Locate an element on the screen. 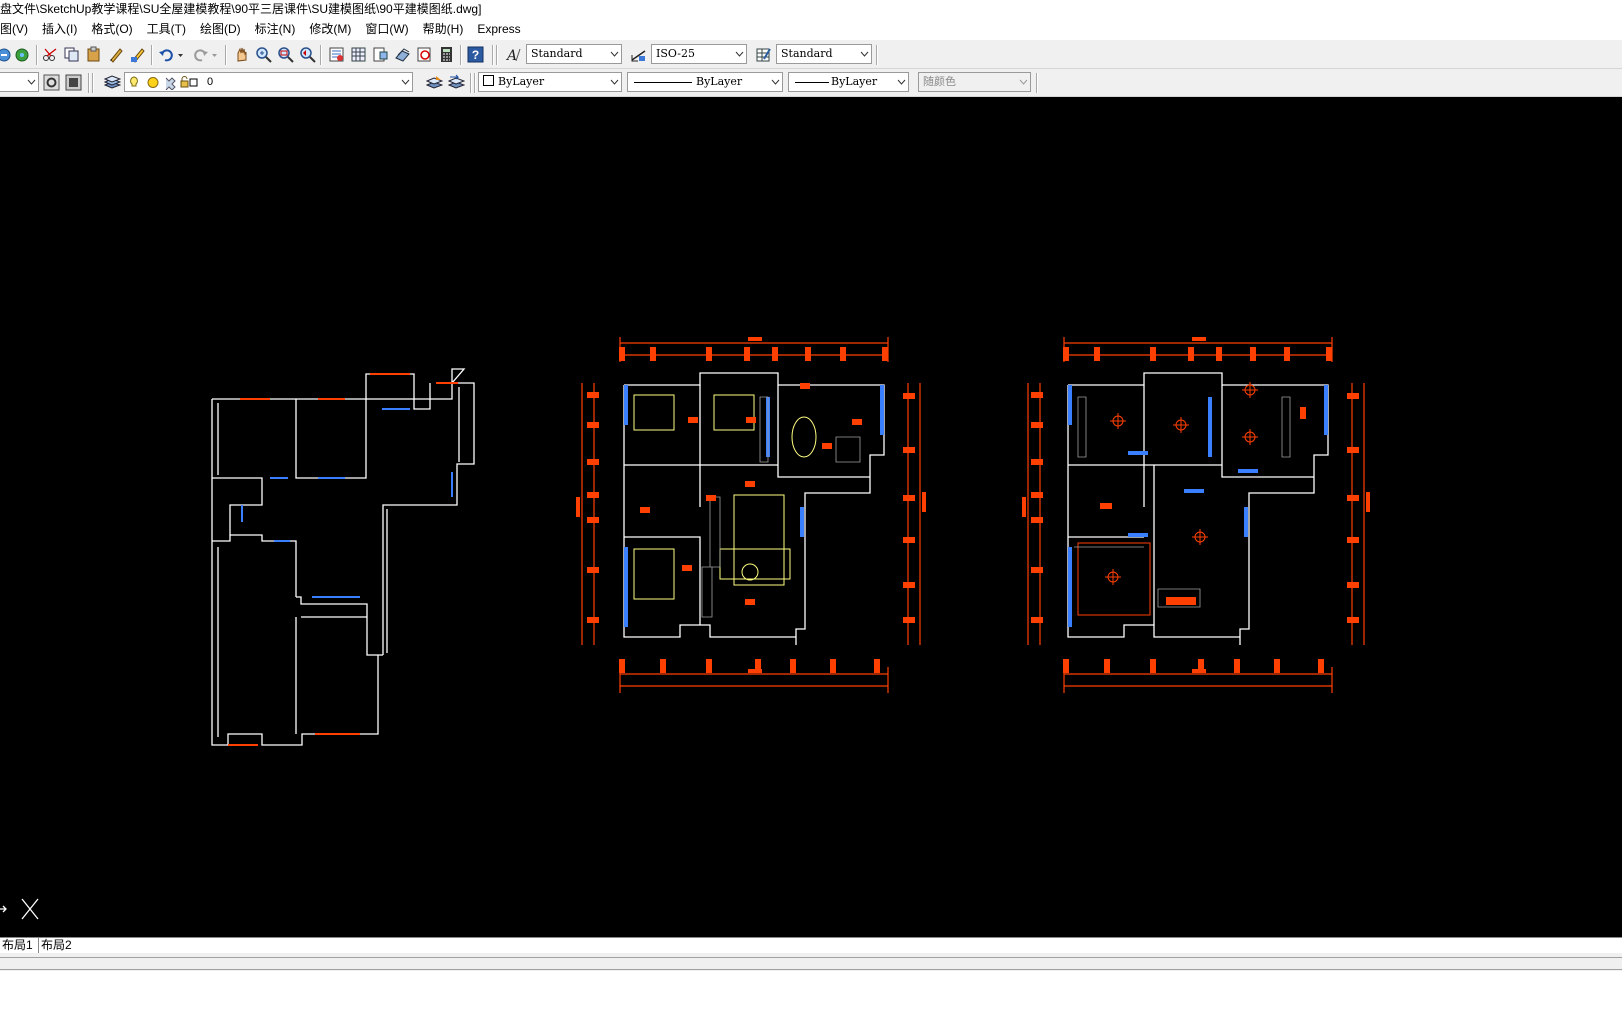 This screenshot has width=1622, height=1014. tab-layout-1: 布局1 is located at coordinates (17, 945).